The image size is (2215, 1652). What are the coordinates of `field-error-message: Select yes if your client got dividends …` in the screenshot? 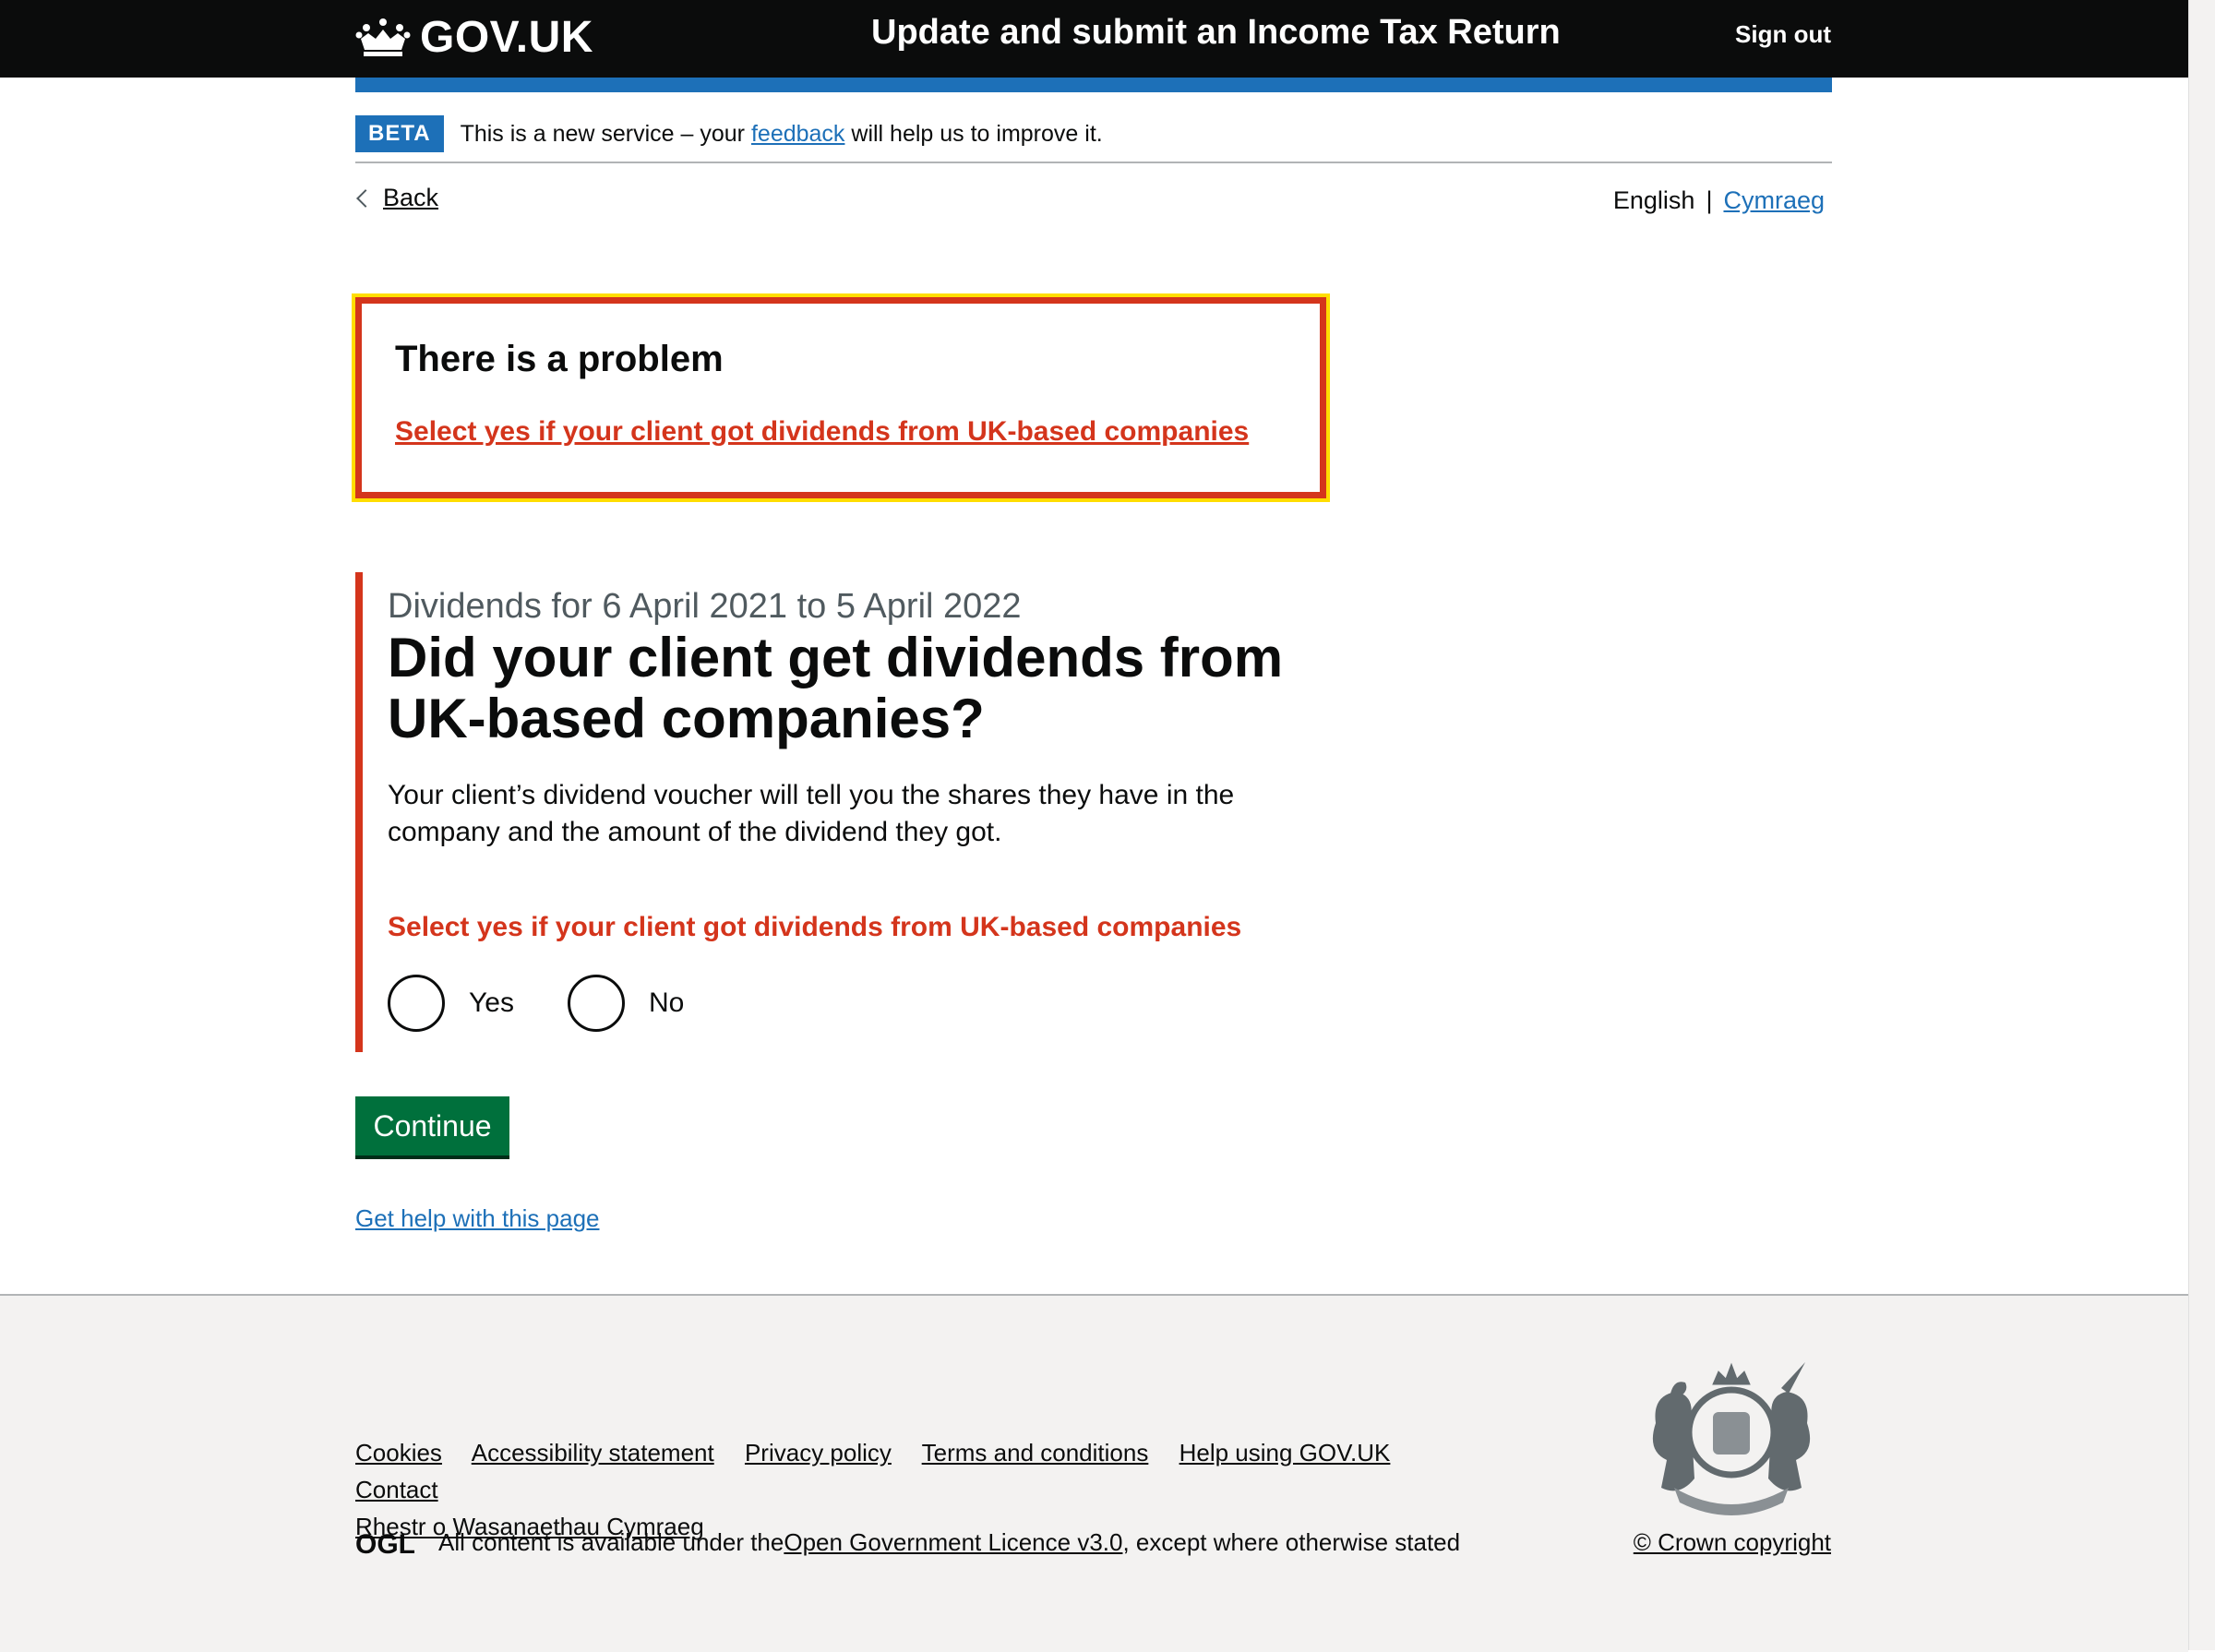 It's located at (815, 927).